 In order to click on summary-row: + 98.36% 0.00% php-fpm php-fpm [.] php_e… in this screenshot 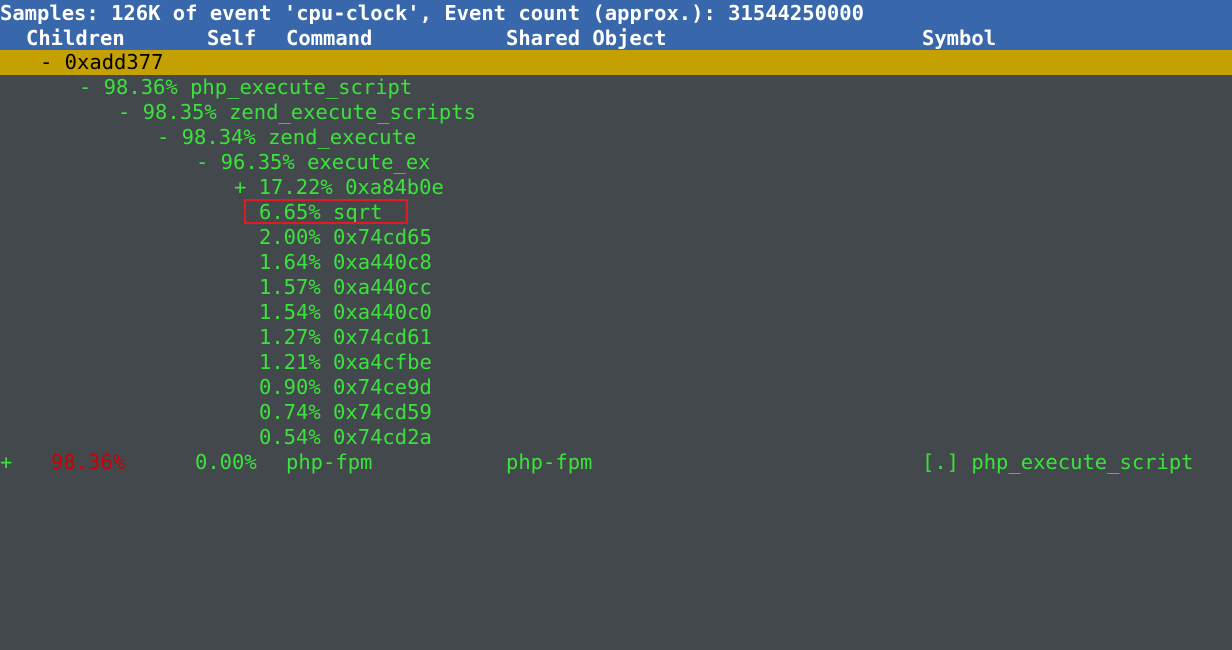, I will do `click(616, 462)`.